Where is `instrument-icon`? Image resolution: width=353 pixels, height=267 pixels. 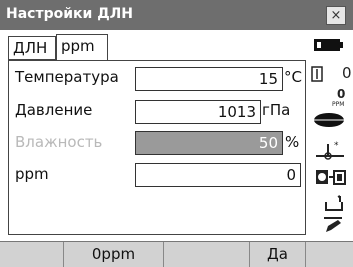
instrument-icon is located at coordinates (331, 180).